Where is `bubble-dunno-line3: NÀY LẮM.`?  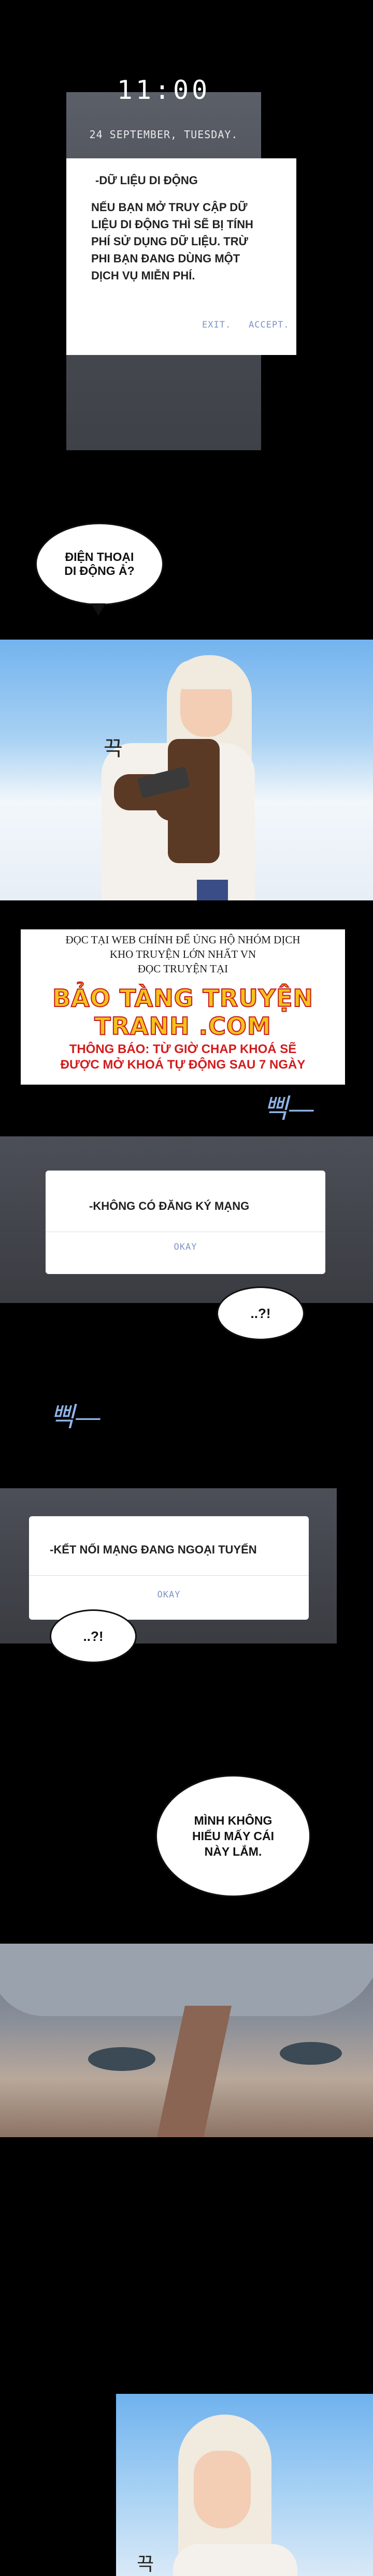 bubble-dunno-line3: NÀY LẮM. is located at coordinates (233, 1851).